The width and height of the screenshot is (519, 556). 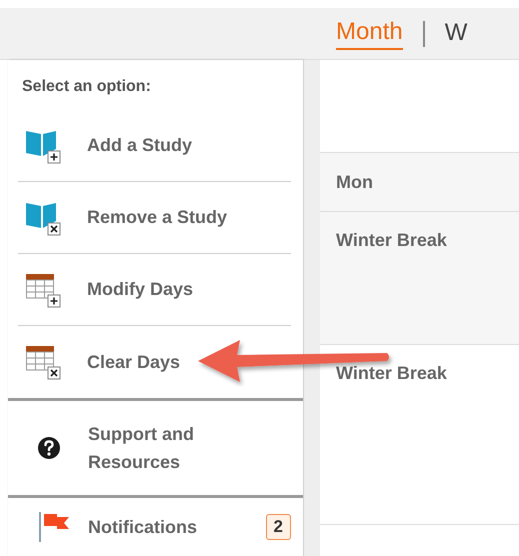 What do you see at coordinates (154, 290) in the screenshot?
I see `sidebar-item: Modify Days` at bounding box center [154, 290].